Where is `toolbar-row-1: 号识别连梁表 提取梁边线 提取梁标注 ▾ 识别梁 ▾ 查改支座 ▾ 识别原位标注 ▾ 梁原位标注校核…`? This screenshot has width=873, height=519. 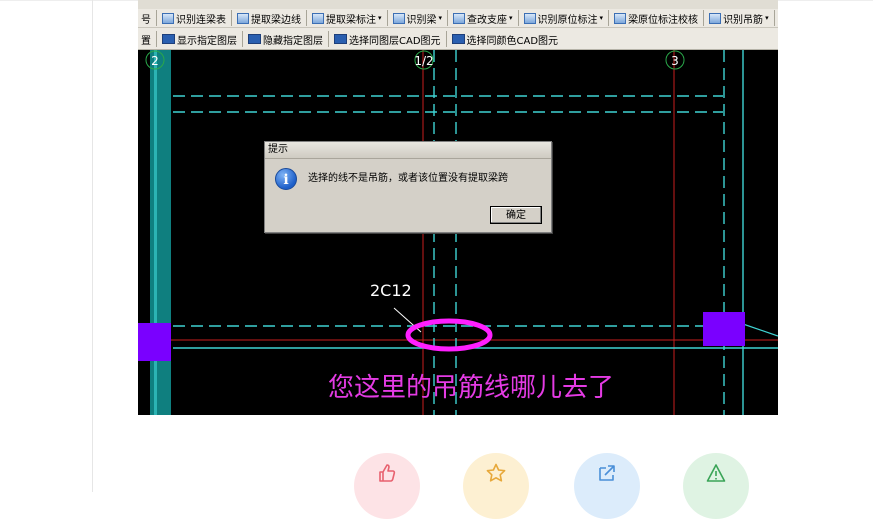
toolbar-row-1: 号识别连梁表 提取梁边线 提取梁标注 ▾ 识别梁 ▾ 查改支座 ▾ 识别原位标注 ▾ 梁原位标注校核… is located at coordinates (458, 14).